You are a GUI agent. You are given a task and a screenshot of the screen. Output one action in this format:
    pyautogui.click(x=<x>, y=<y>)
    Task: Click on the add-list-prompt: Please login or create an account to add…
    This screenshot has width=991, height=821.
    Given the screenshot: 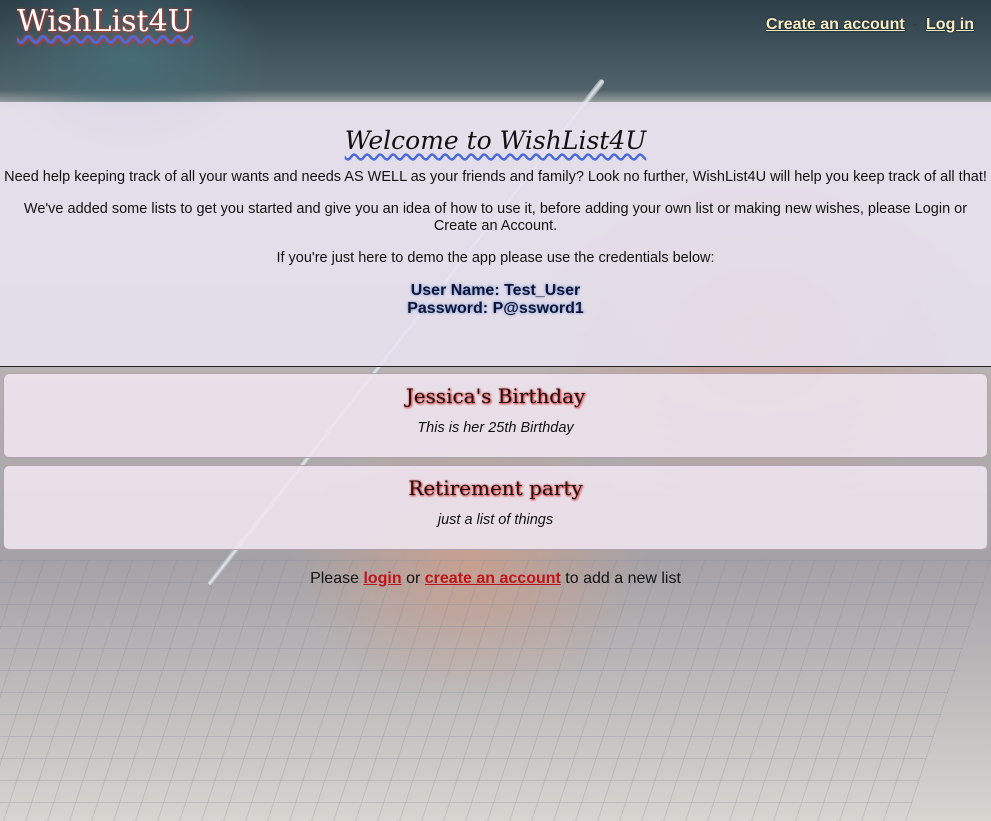 What is the action you would take?
    pyautogui.click(x=495, y=579)
    